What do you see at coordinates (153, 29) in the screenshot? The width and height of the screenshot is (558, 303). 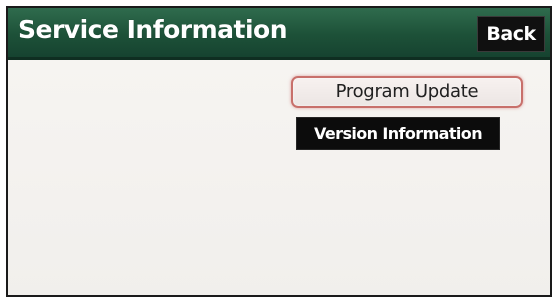 I see `page-title: Service Information` at bounding box center [153, 29].